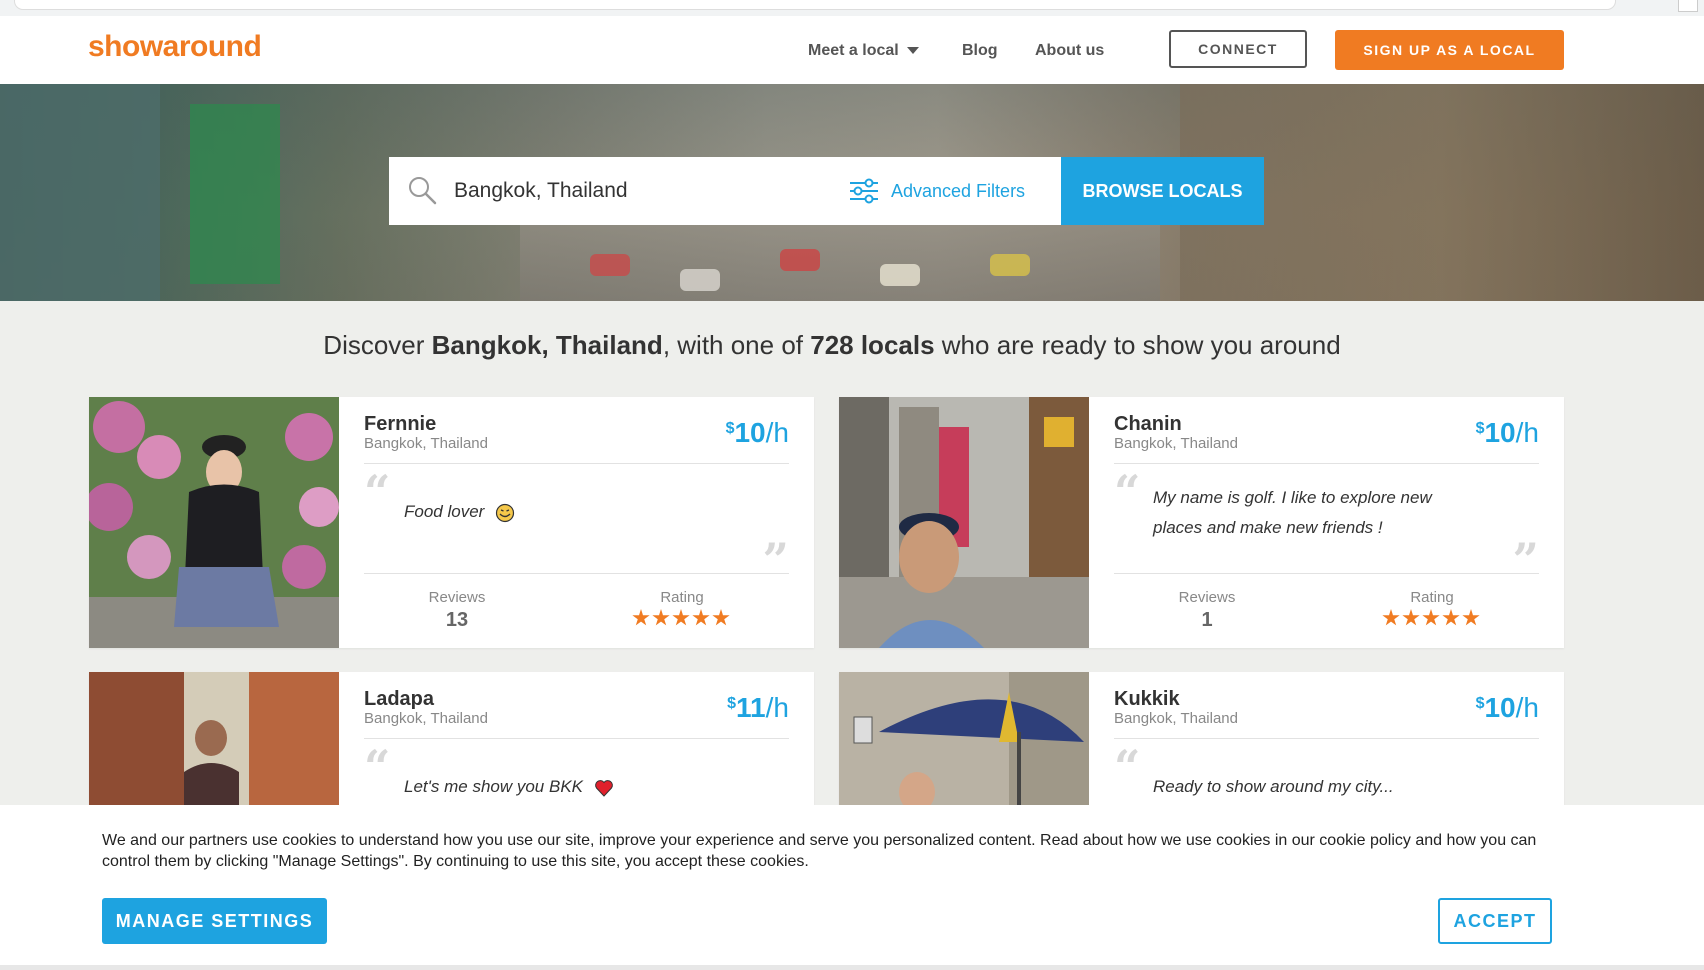 The width and height of the screenshot is (1704, 970). Describe the element at coordinates (399, 699) in the screenshot. I see `local-name: Ladapa` at that location.